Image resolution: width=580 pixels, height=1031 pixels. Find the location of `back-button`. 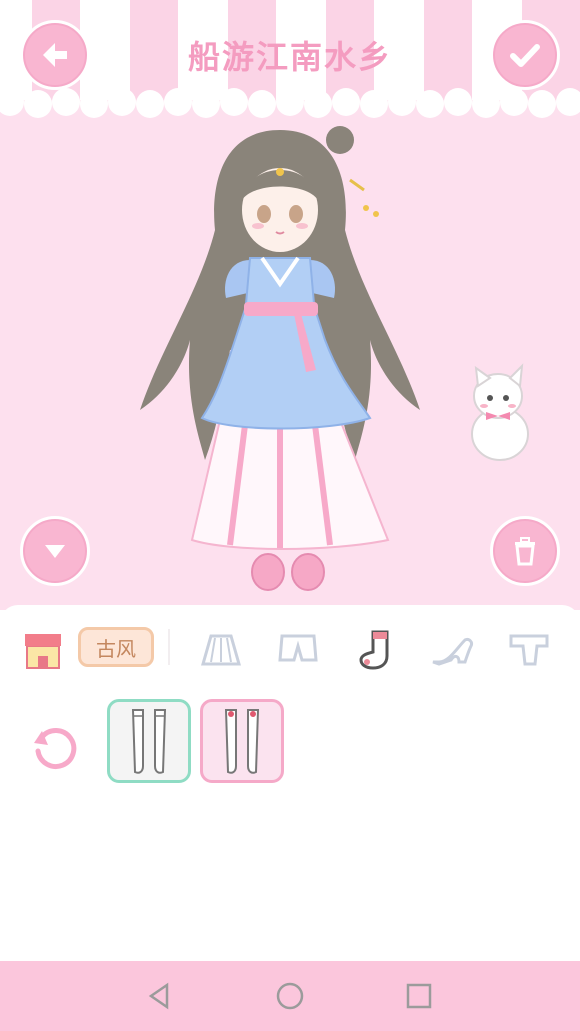

back-button is located at coordinates (55, 55).